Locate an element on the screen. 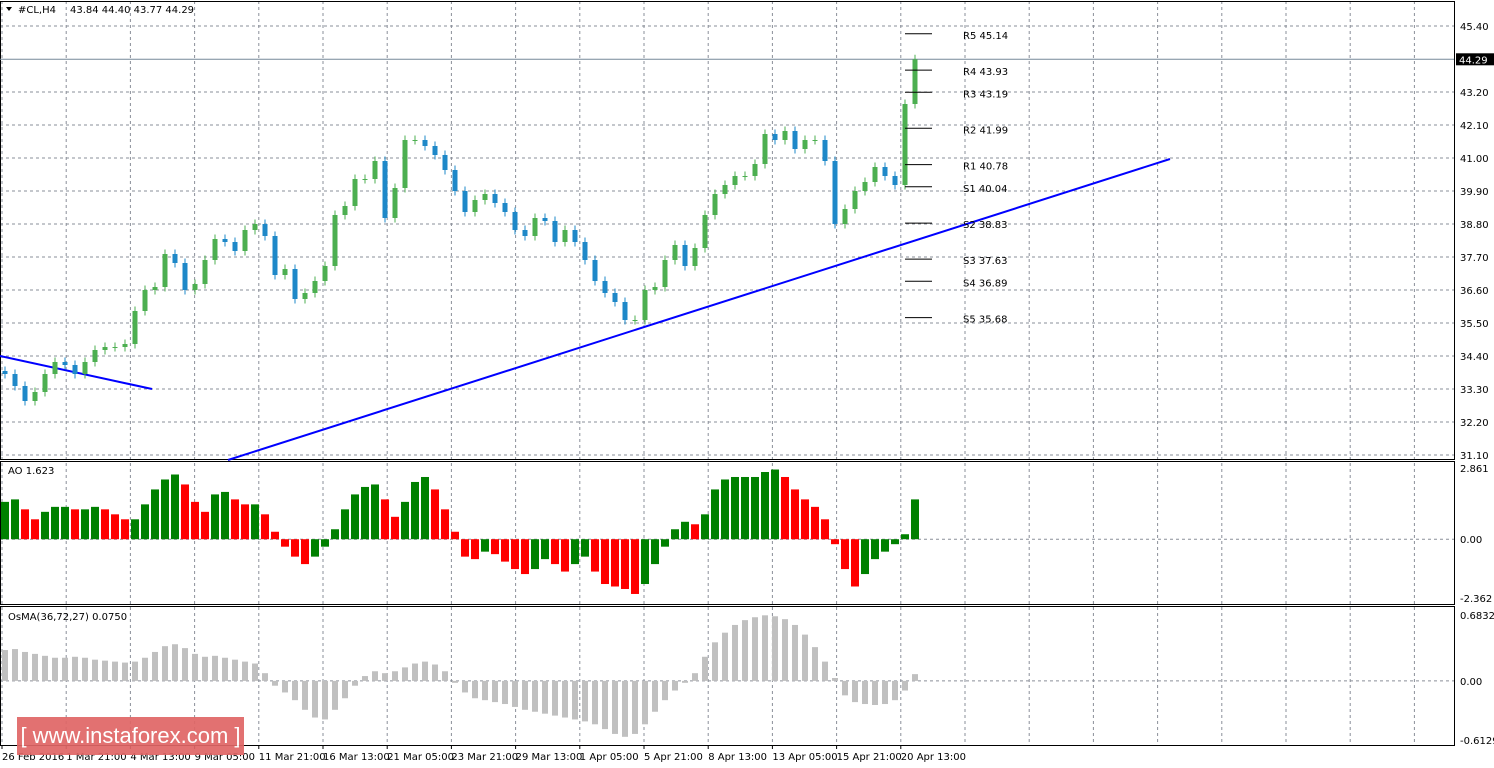  time-tick-label: 8 Apr 13:00 is located at coordinates (737, 757).